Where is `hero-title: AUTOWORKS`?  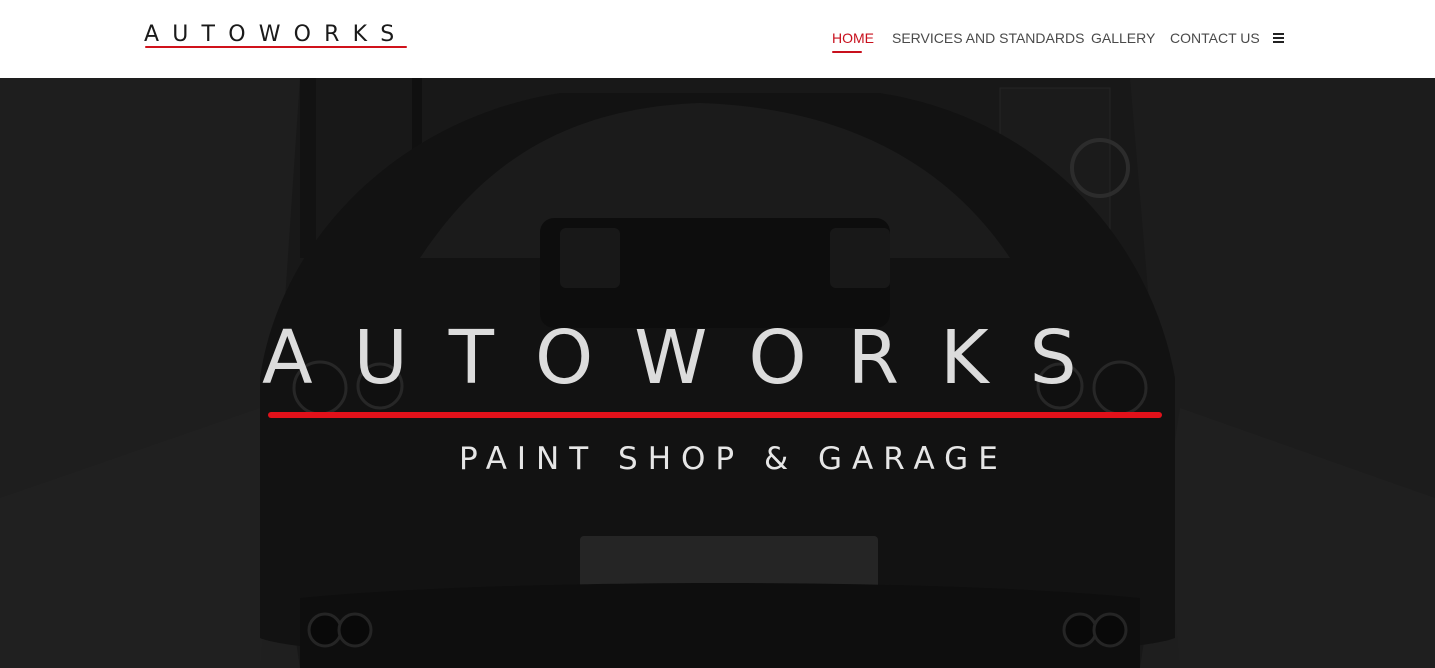
hero-title: AUTOWORKS is located at coordinates (690, 358).